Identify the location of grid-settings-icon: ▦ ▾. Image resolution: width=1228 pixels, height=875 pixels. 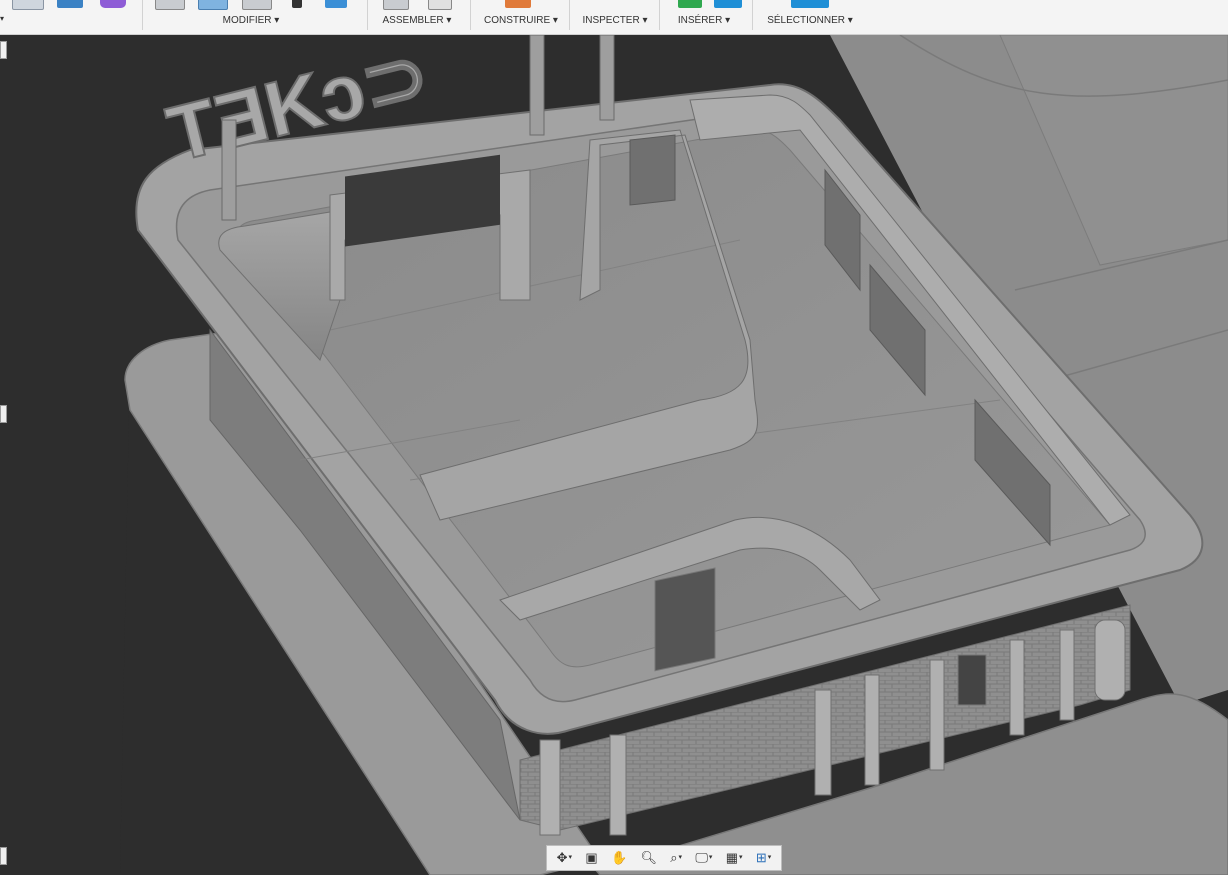
(734, 858).